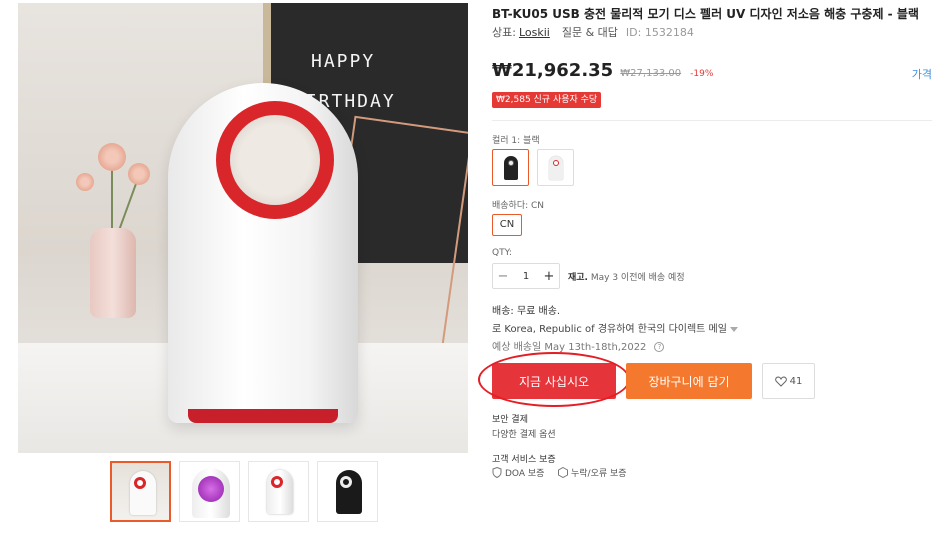 This screenshot has width=932, height=539. Describe the element at coordinates (578, 278) in the screenshot. I see `stock-label: 재고.` at that location.